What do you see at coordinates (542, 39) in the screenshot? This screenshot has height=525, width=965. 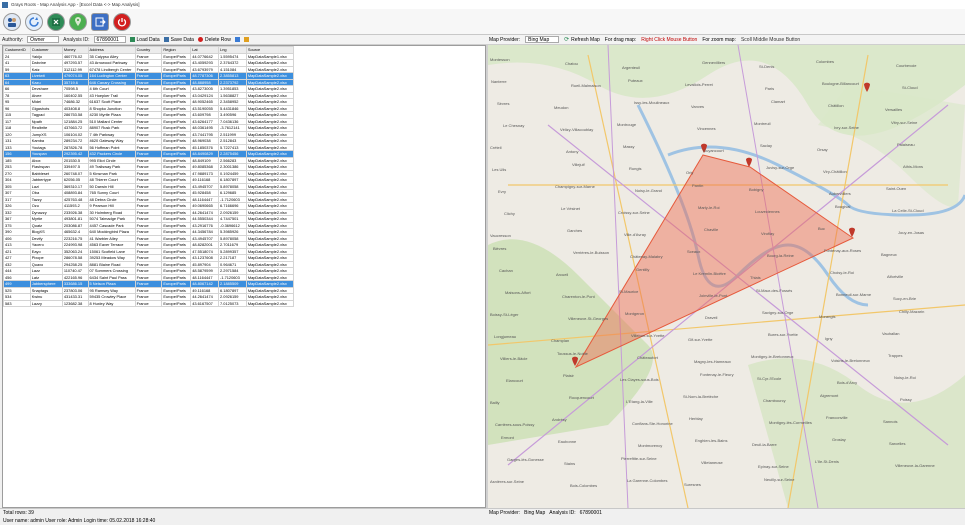 I see `map-provider-select: Bing Map` at bounding box center [542, 39].